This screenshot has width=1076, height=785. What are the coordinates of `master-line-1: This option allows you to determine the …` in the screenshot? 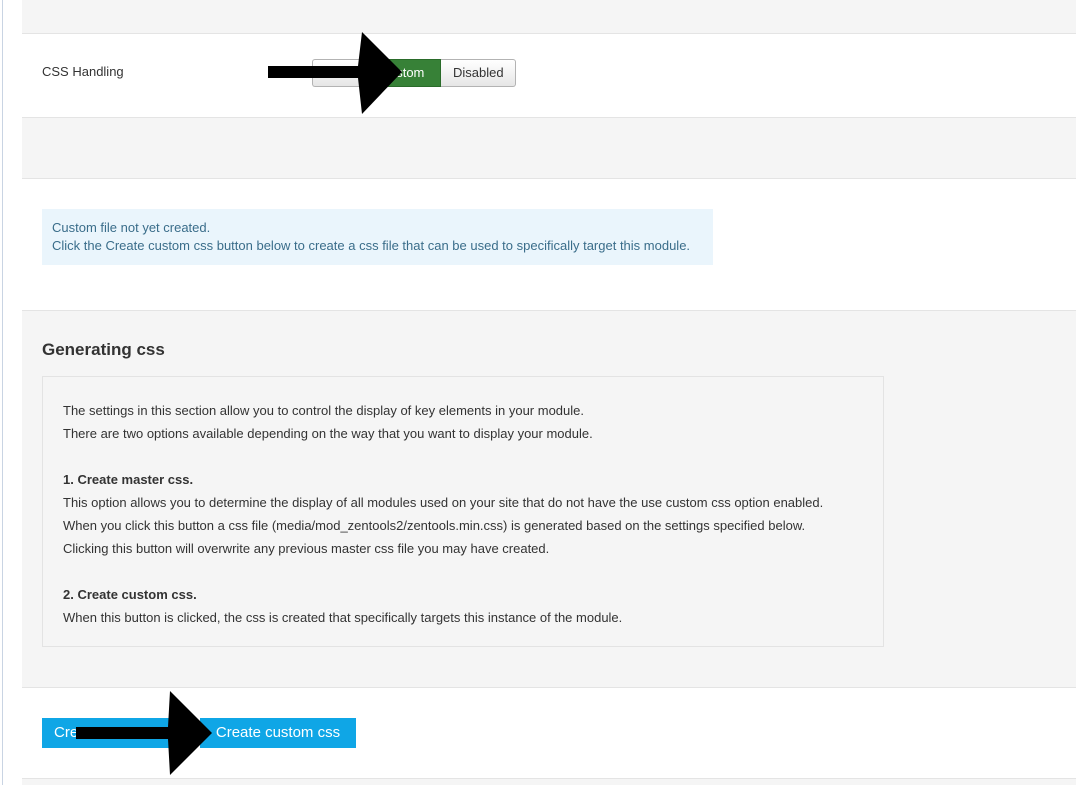 It's located at (443, 502).